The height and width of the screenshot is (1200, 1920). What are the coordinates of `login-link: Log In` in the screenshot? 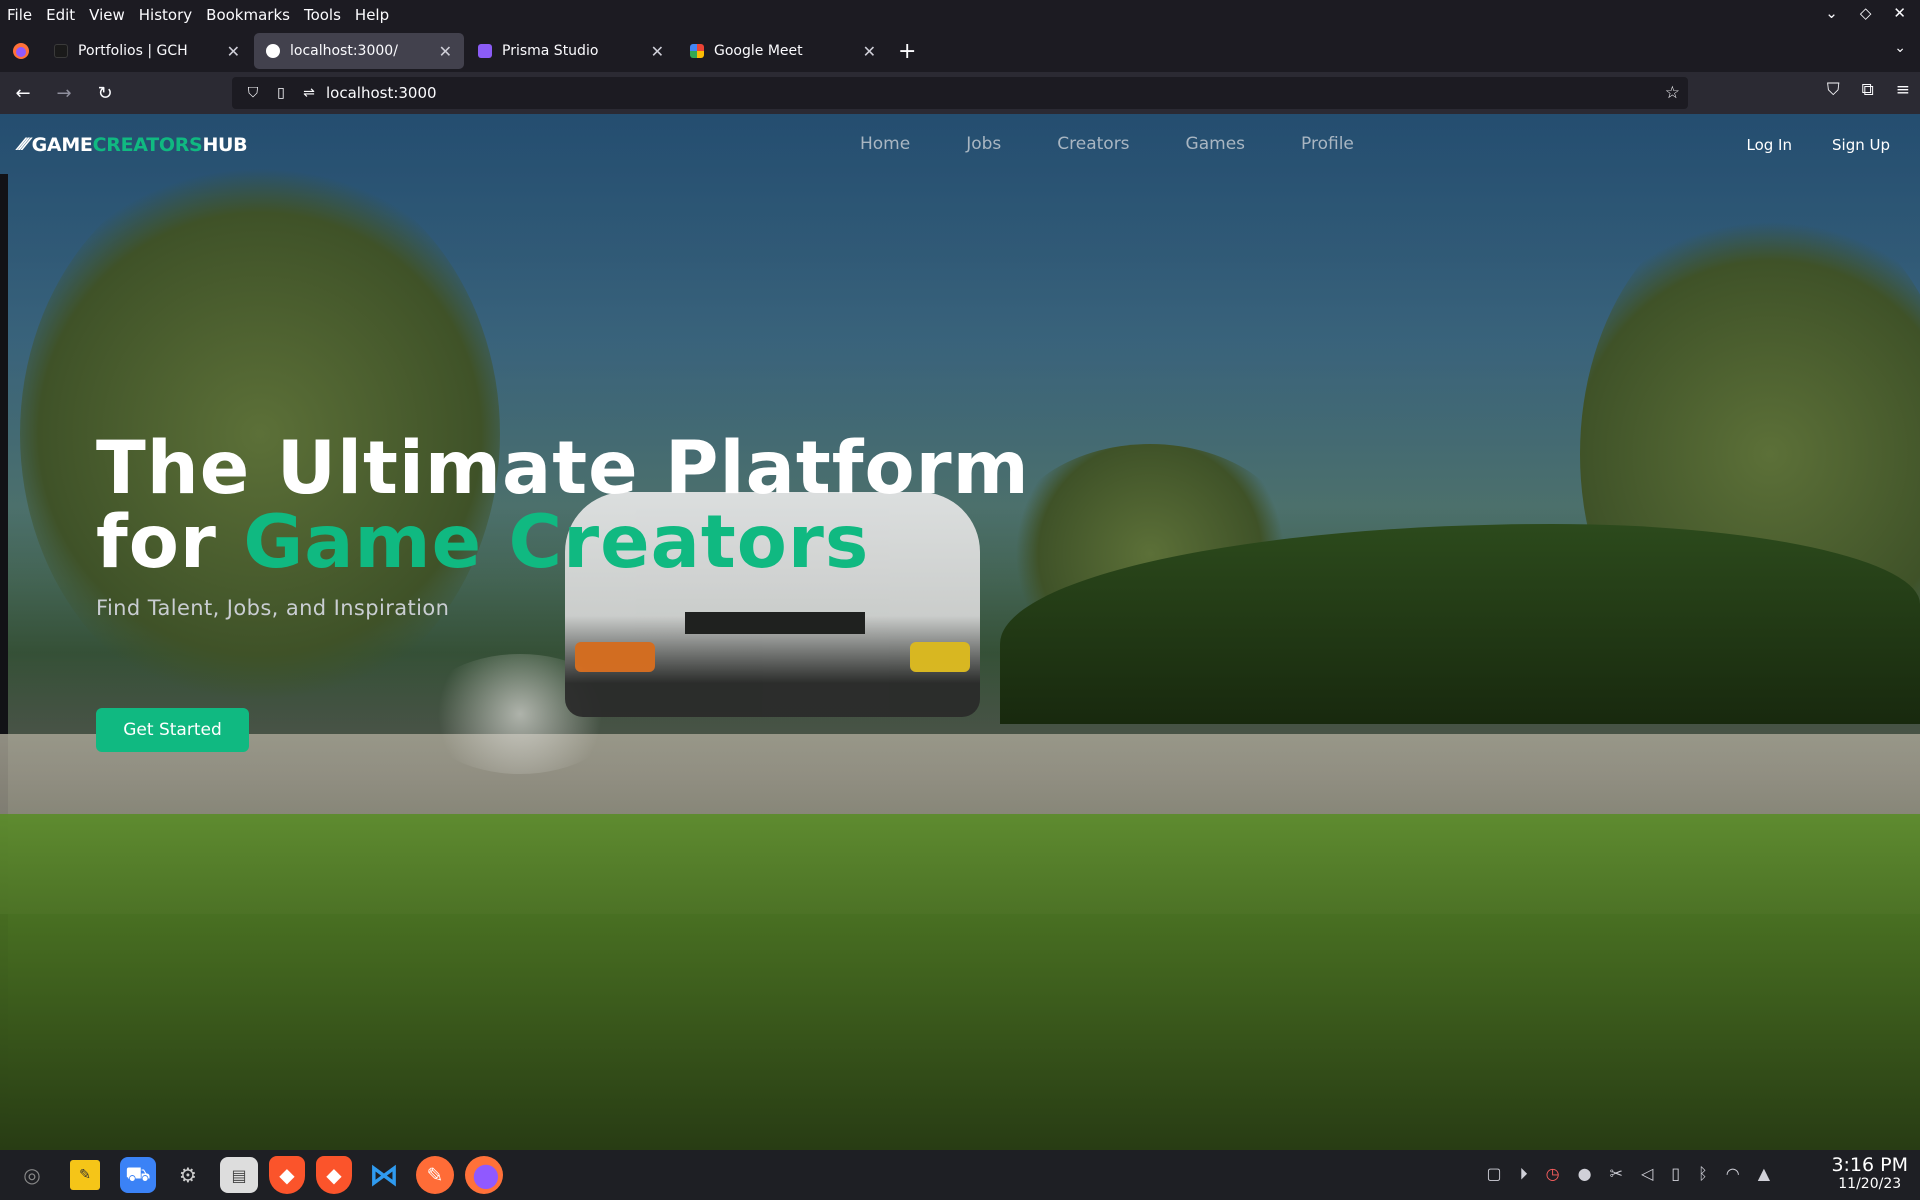 It's located at (1770, 145).